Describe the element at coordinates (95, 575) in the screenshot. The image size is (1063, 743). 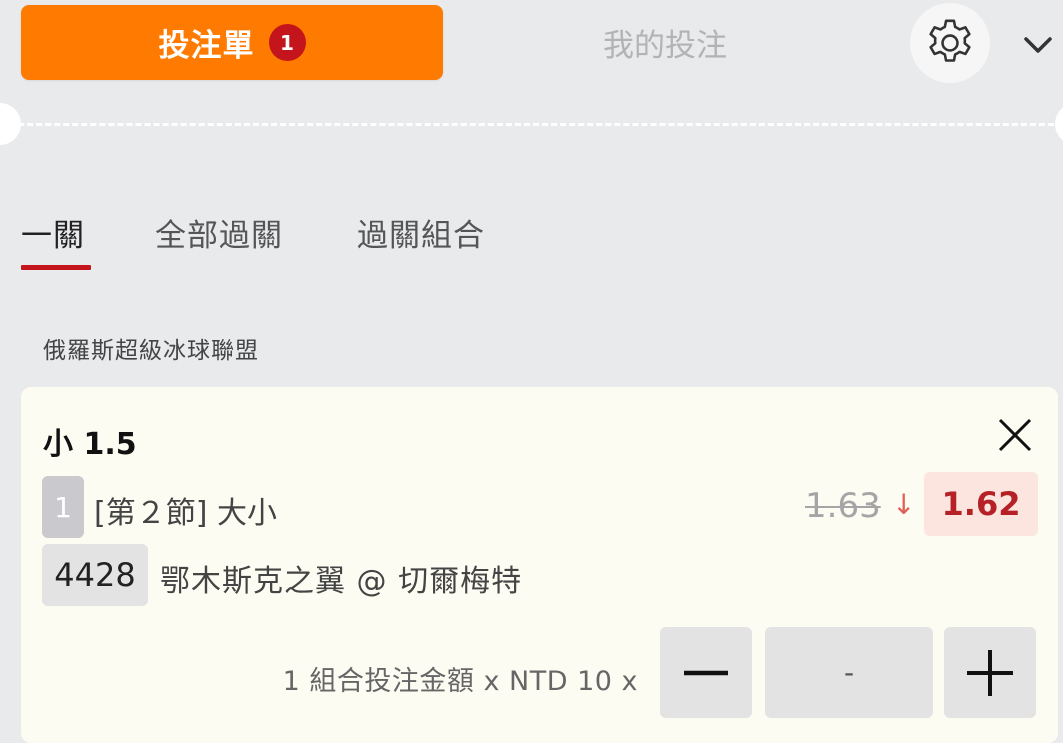
I see `match-code: 4428` at that location.